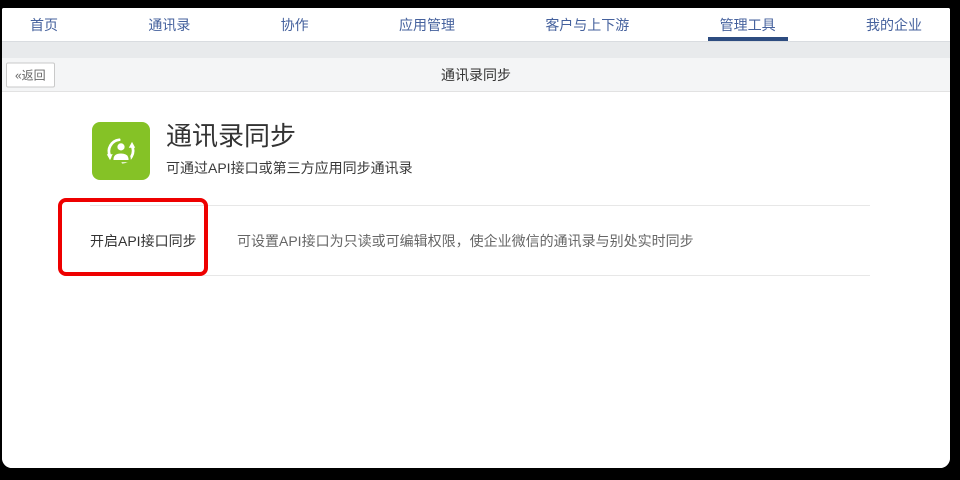 The height and width of the screenshot is (480, 960). I want to click on app-header: 通讯录同步 可通过API接口或第三方应用同步通讯录, so click(252, 150).